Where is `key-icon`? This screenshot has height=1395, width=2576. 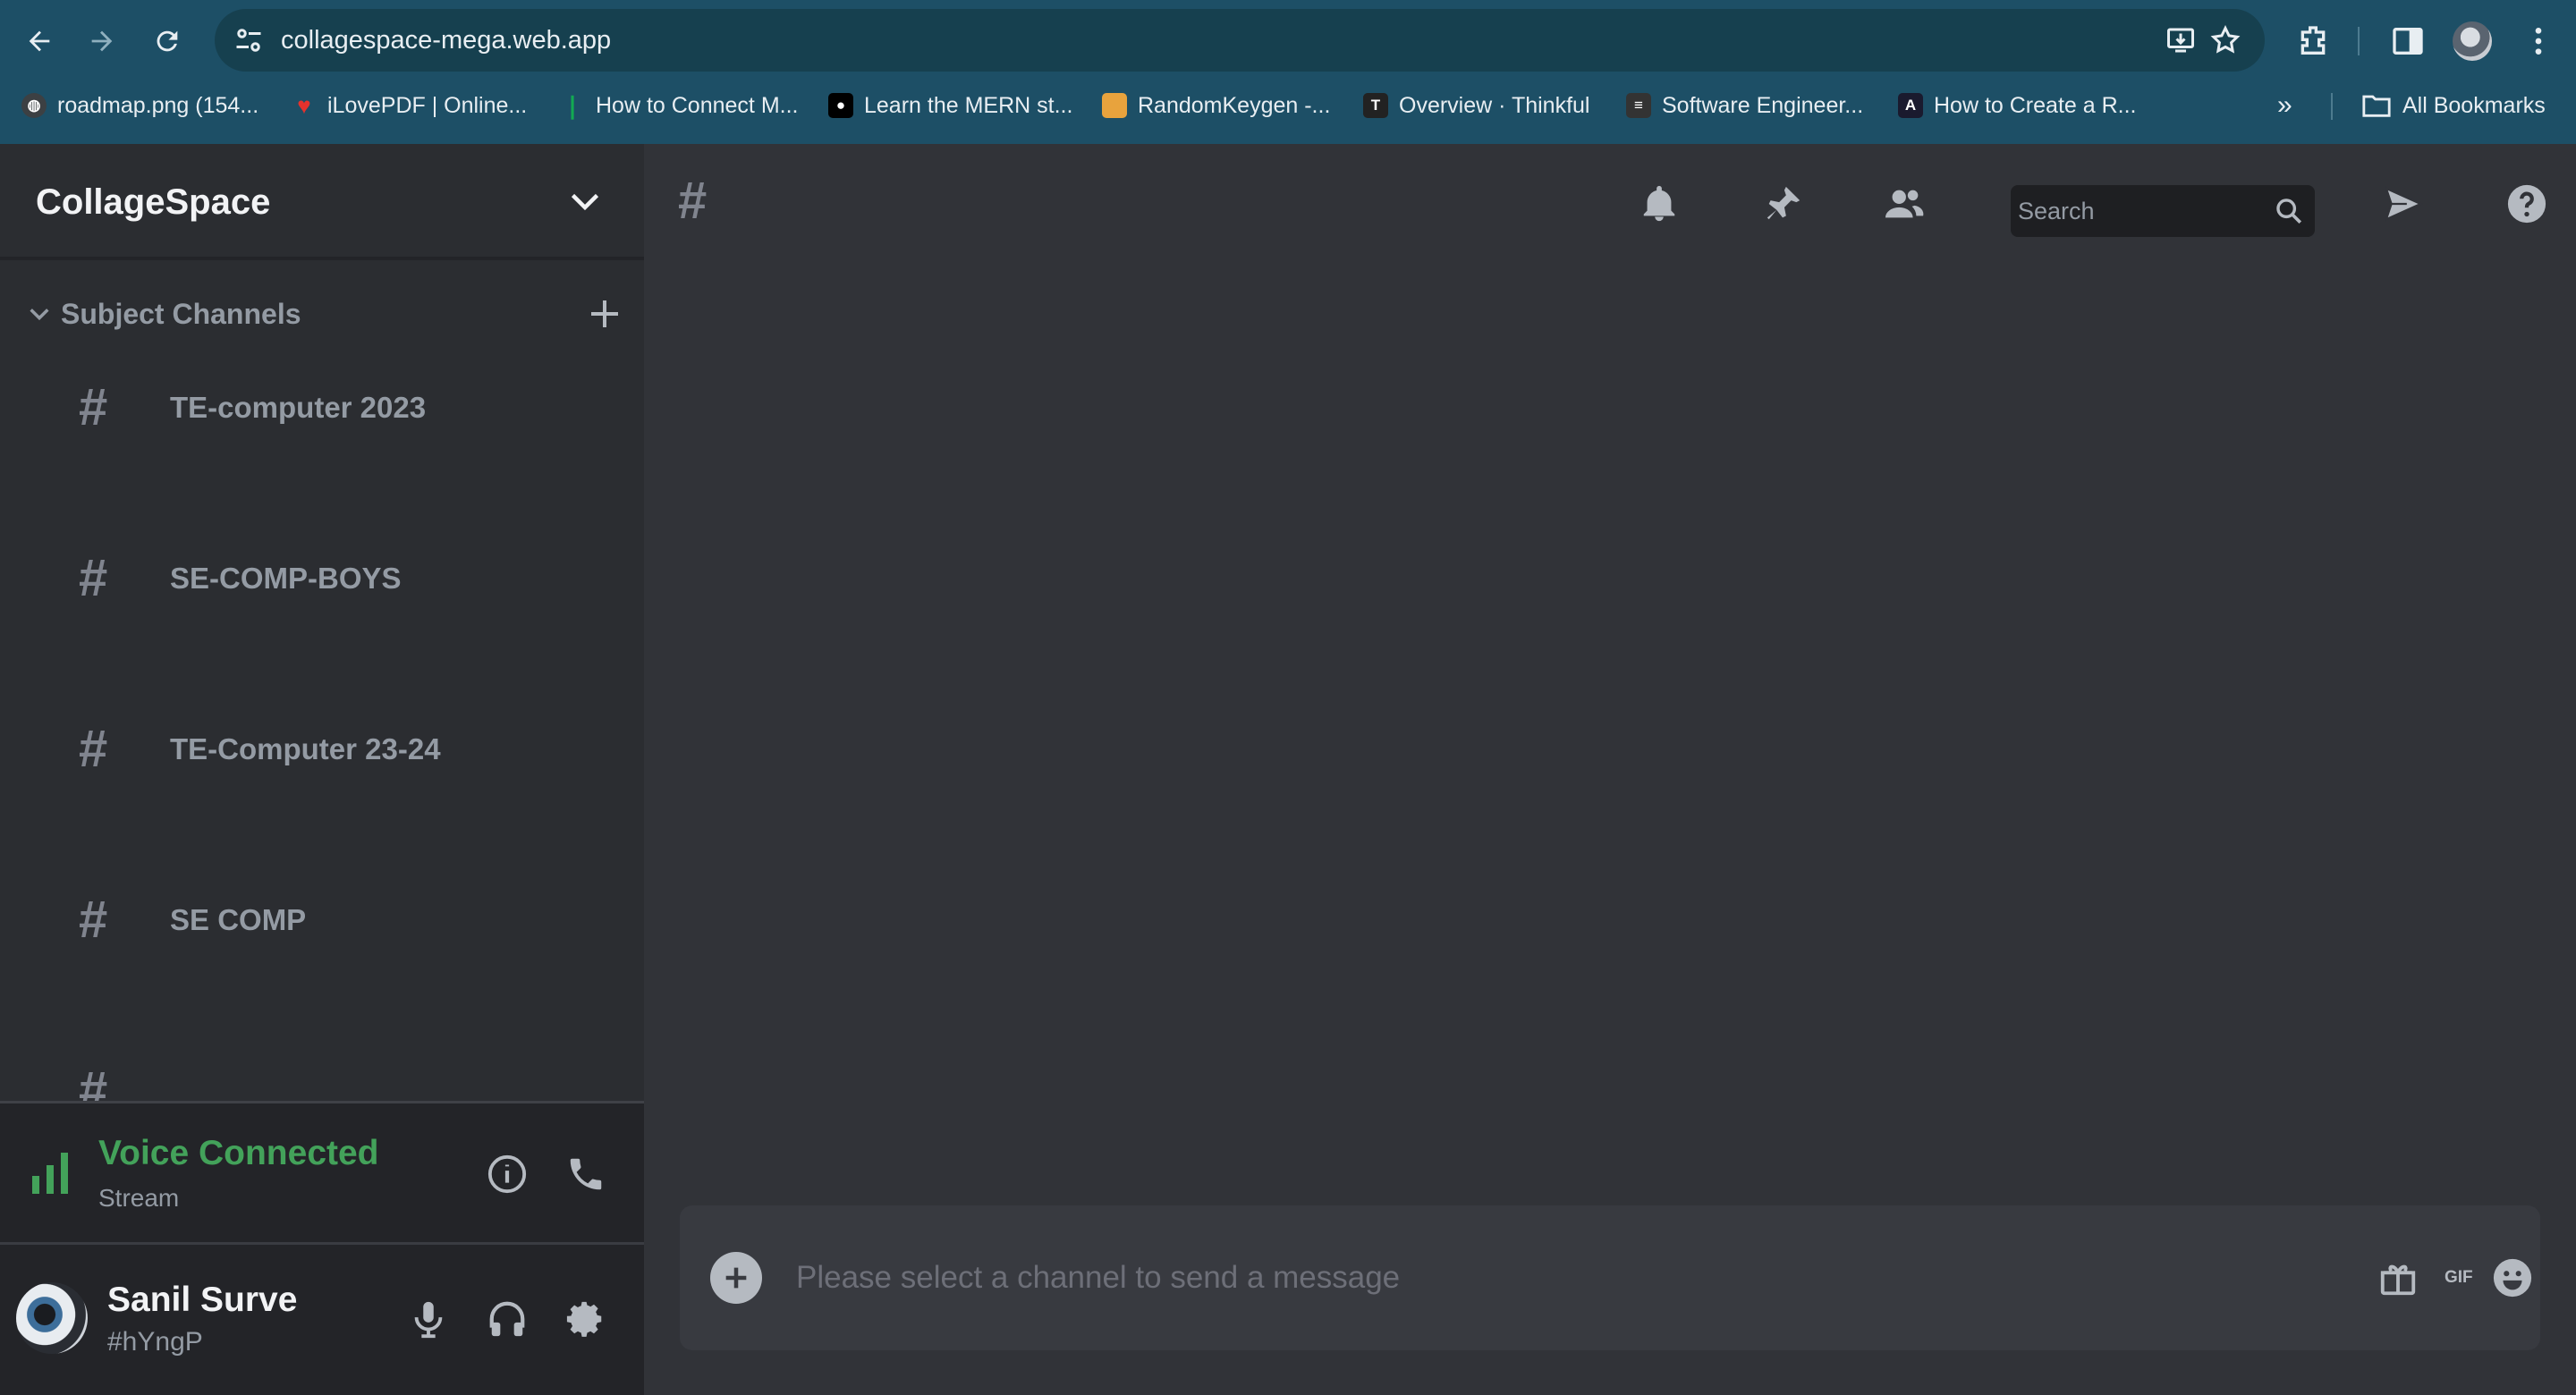
key-icon is located at coordinates (1114, 105).